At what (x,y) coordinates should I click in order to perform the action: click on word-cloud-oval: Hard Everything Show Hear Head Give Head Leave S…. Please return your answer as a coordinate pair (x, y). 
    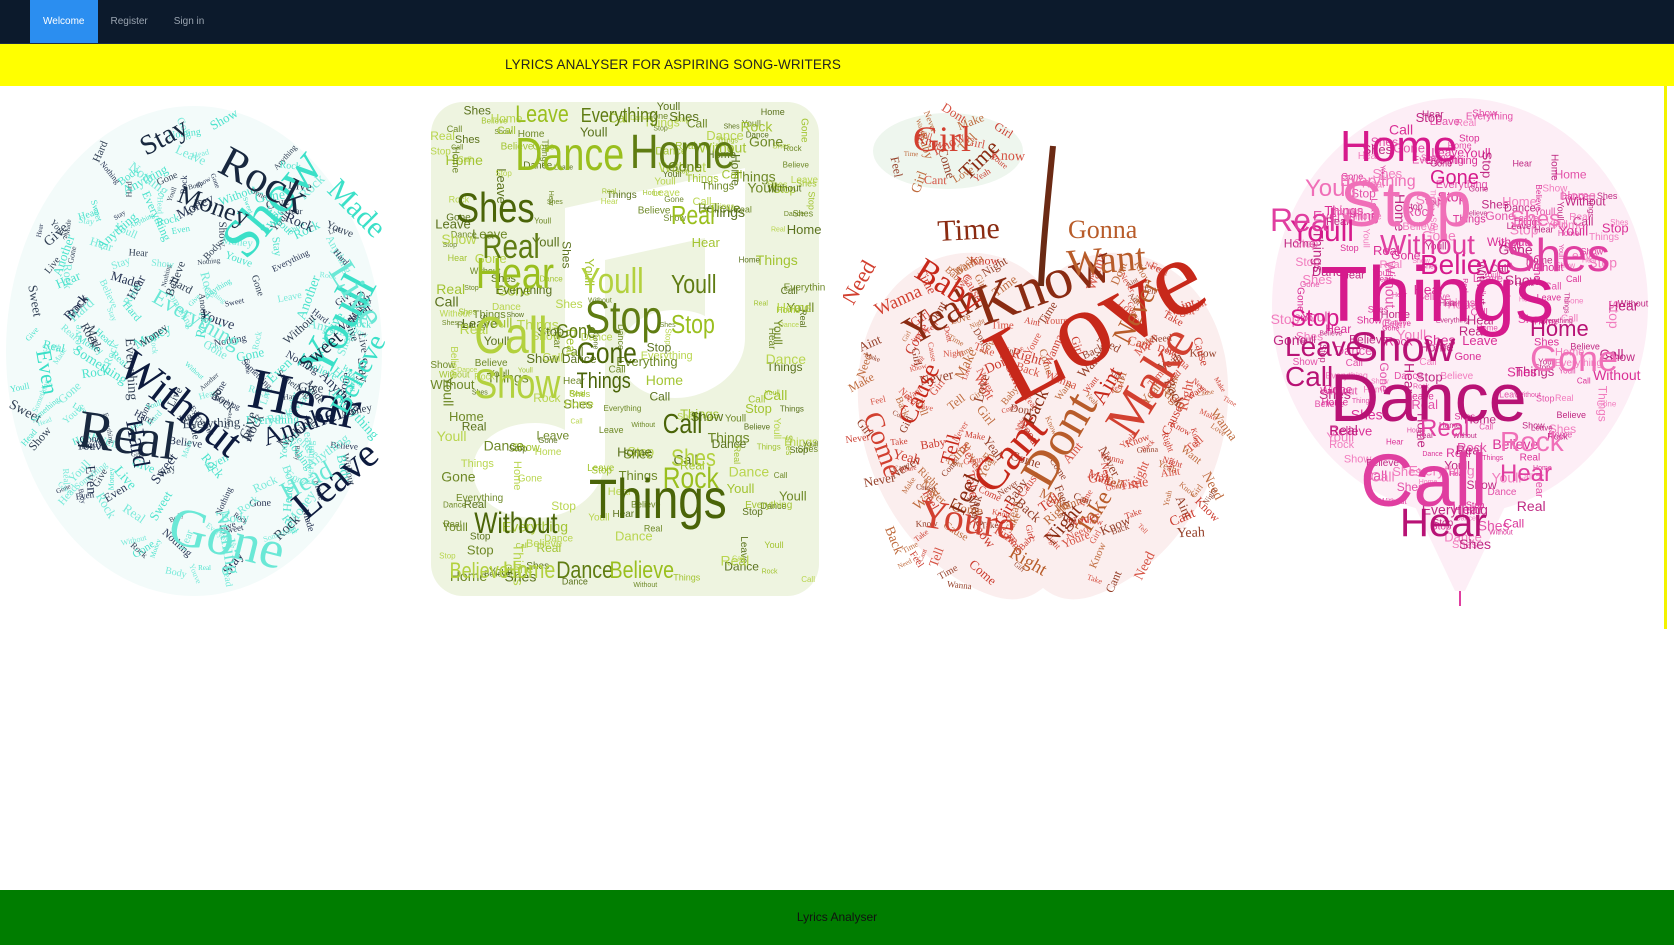
    Looking at the image, I should click on (206, 351).